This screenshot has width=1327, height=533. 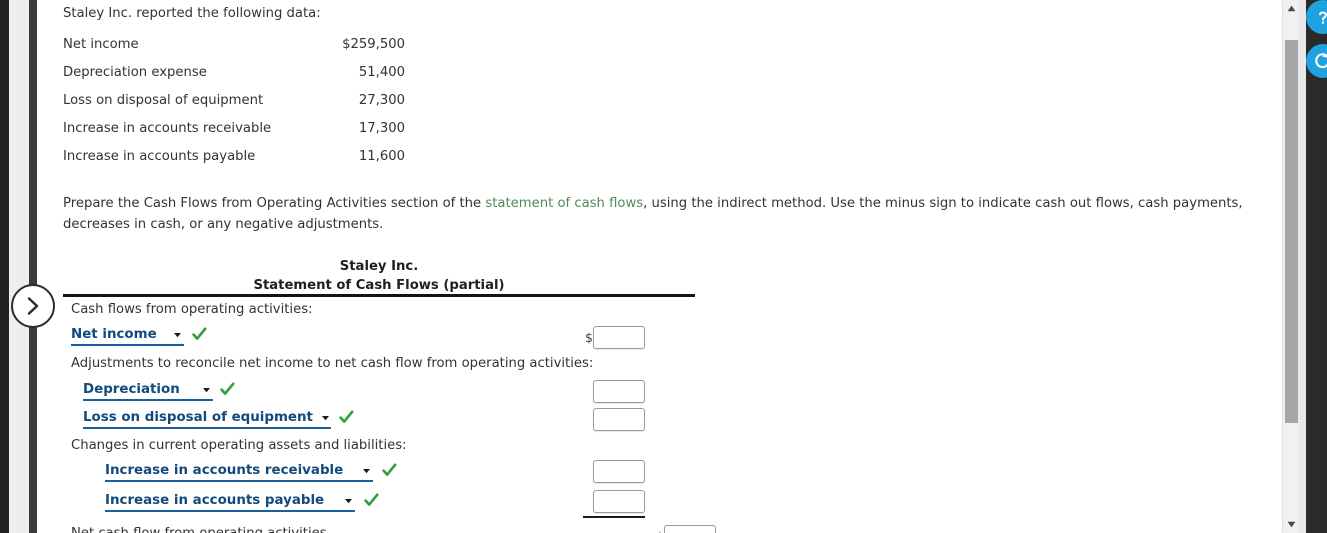 What do you see at coordinates (619, 501) in the screenshot?
I see `input-accounts-payable-amount` at bounding box center [619, 501].